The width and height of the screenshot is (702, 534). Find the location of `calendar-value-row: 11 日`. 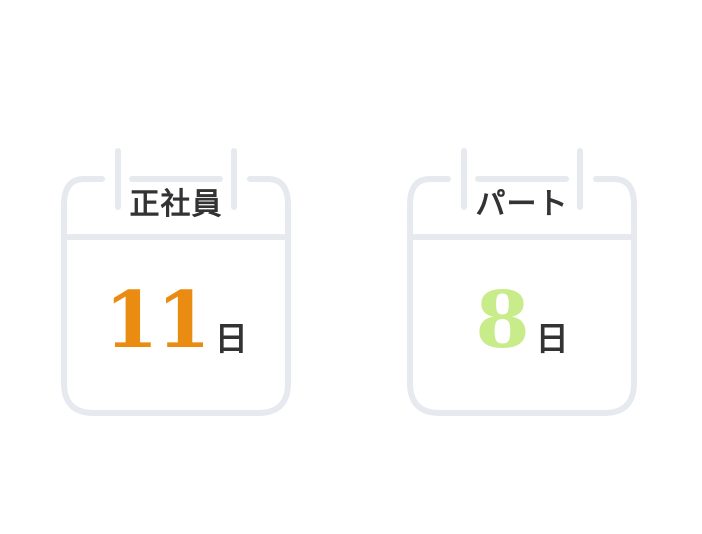

calendar-value-row: 11 日 is located at coordinates (176, 318).